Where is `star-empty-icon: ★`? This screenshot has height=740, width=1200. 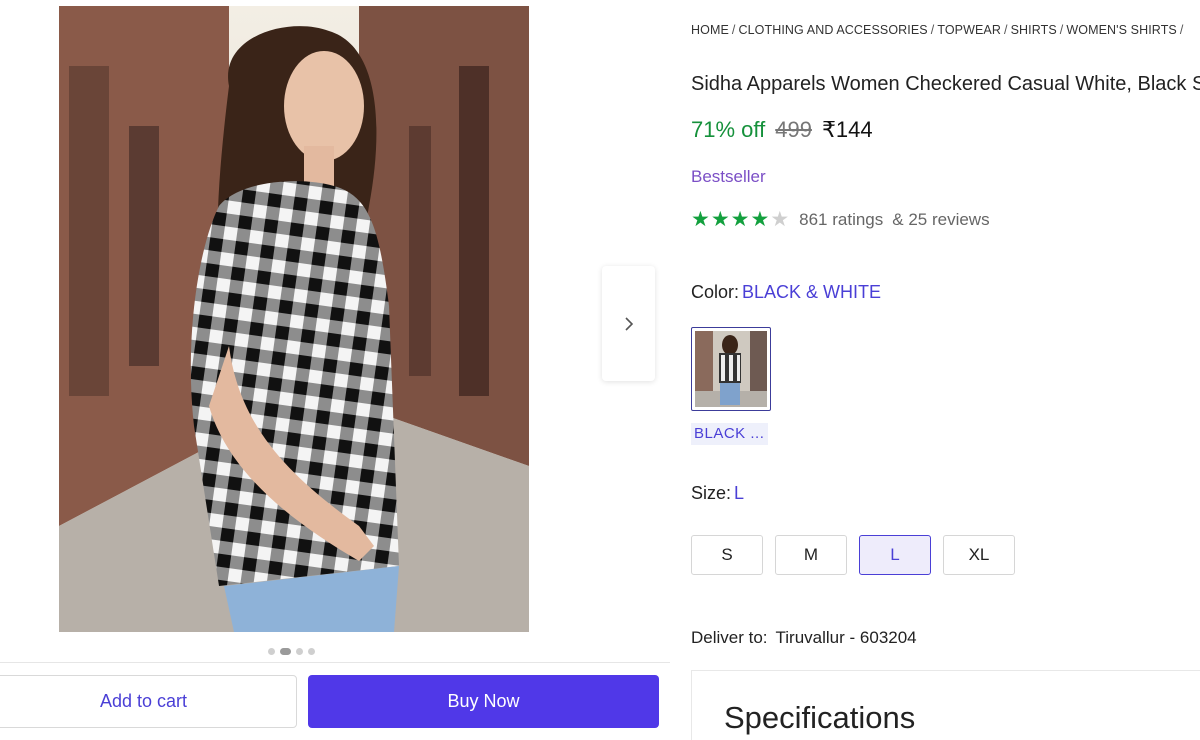
star-empty-icon: ★ is located at coordinates (780, 219).